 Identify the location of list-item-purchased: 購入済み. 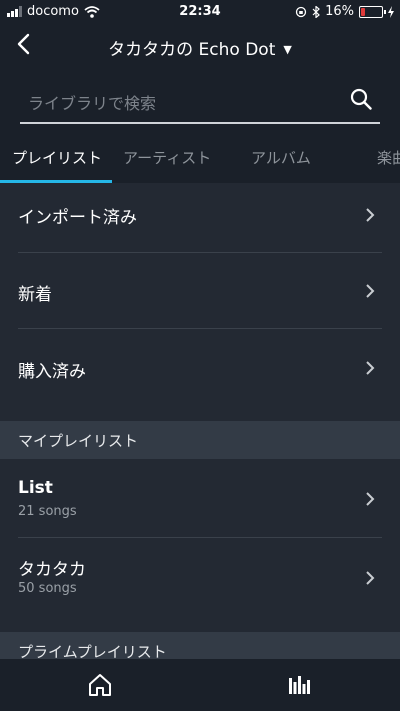
(200, 375).